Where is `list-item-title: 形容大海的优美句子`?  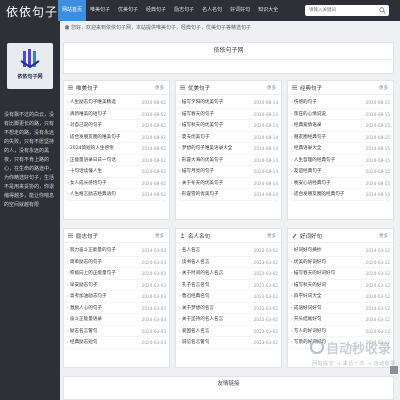
list-item-title: 形容大海的优美句子 is located at coordinates (215, 160).